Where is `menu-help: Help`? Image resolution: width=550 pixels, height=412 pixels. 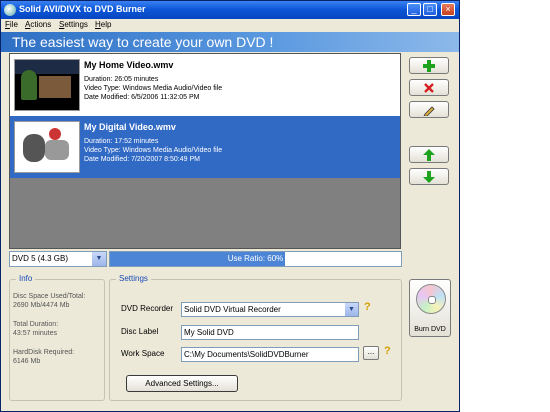 menu-help: Help is located at coordinates (103, 24).